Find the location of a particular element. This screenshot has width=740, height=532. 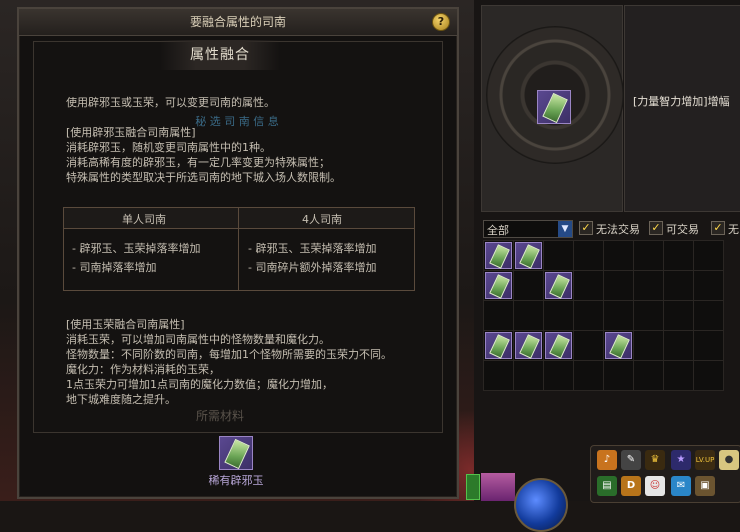

filter-select-value: 全部 is located at coordinates (498, 230).